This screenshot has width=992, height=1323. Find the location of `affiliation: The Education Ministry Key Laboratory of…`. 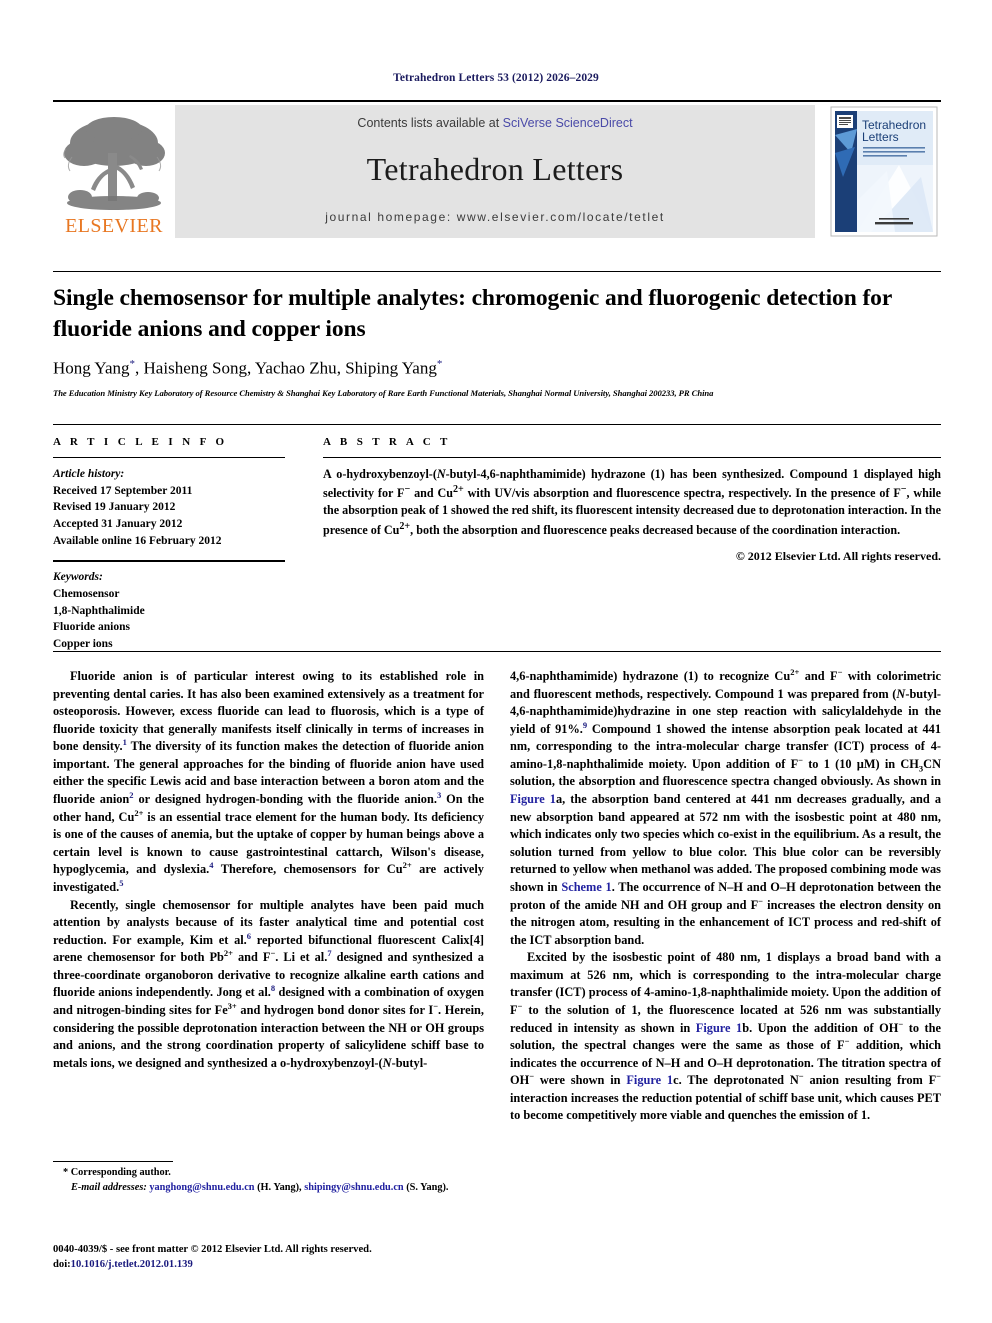

affiliation: The Education Ministry Key Laboratory of… is located at coordinates (383, 393).